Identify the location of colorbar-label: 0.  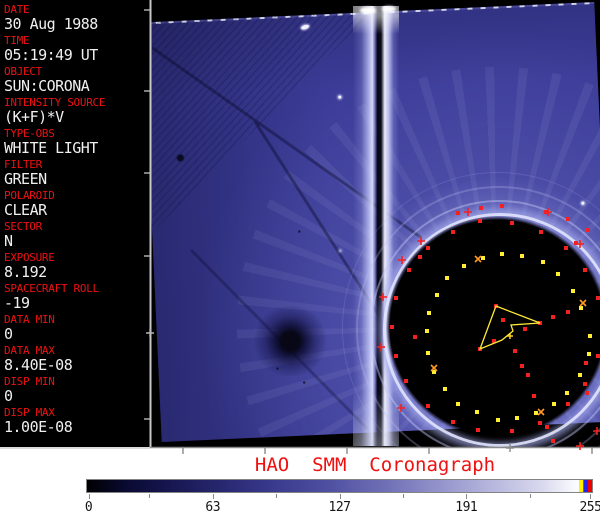
(88, 506).